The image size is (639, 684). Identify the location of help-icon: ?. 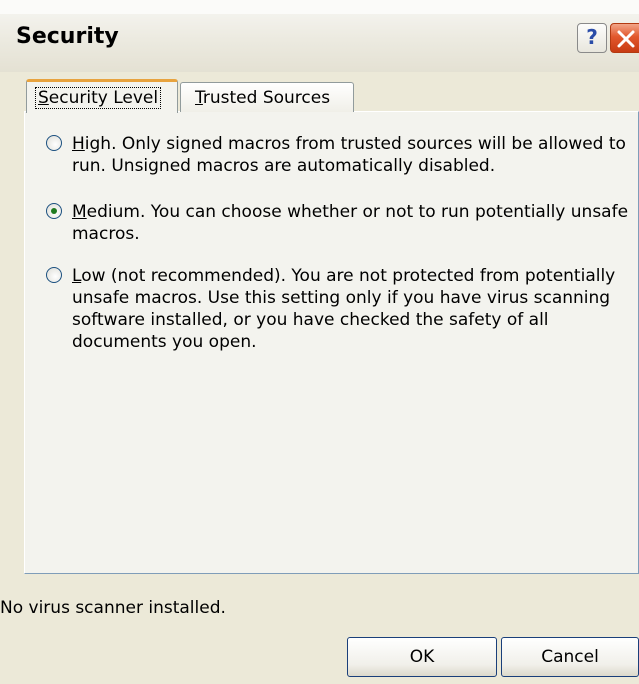
(592, 37).